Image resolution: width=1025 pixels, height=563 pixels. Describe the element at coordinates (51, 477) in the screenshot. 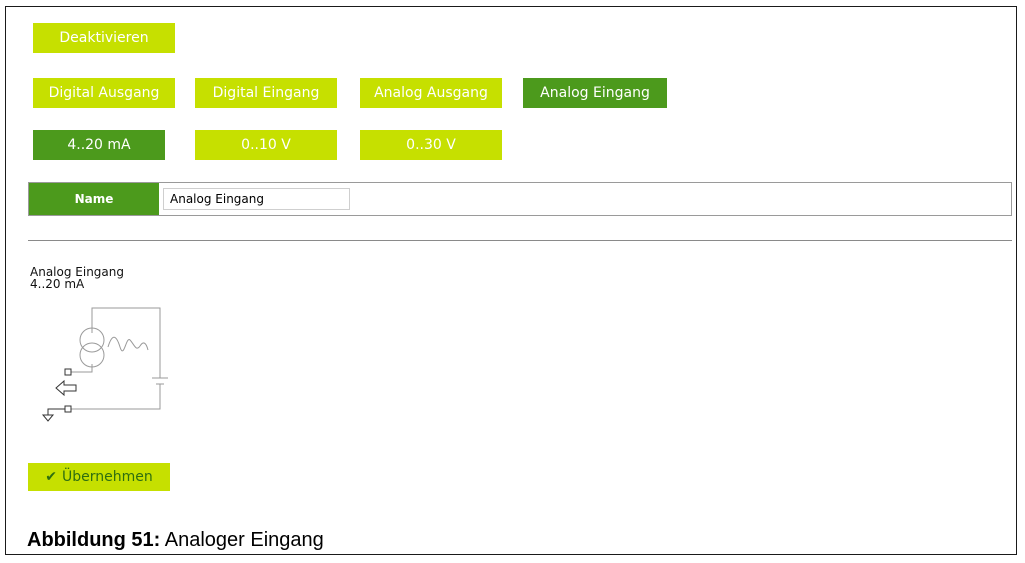

I see `checkmark-icon: ✔` at that location.